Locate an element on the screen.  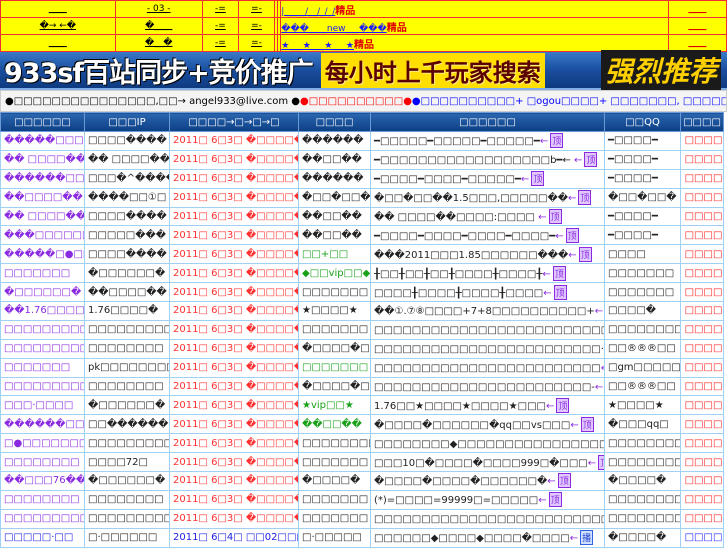
featured-link: �__� is located at coordinates (158, 43).